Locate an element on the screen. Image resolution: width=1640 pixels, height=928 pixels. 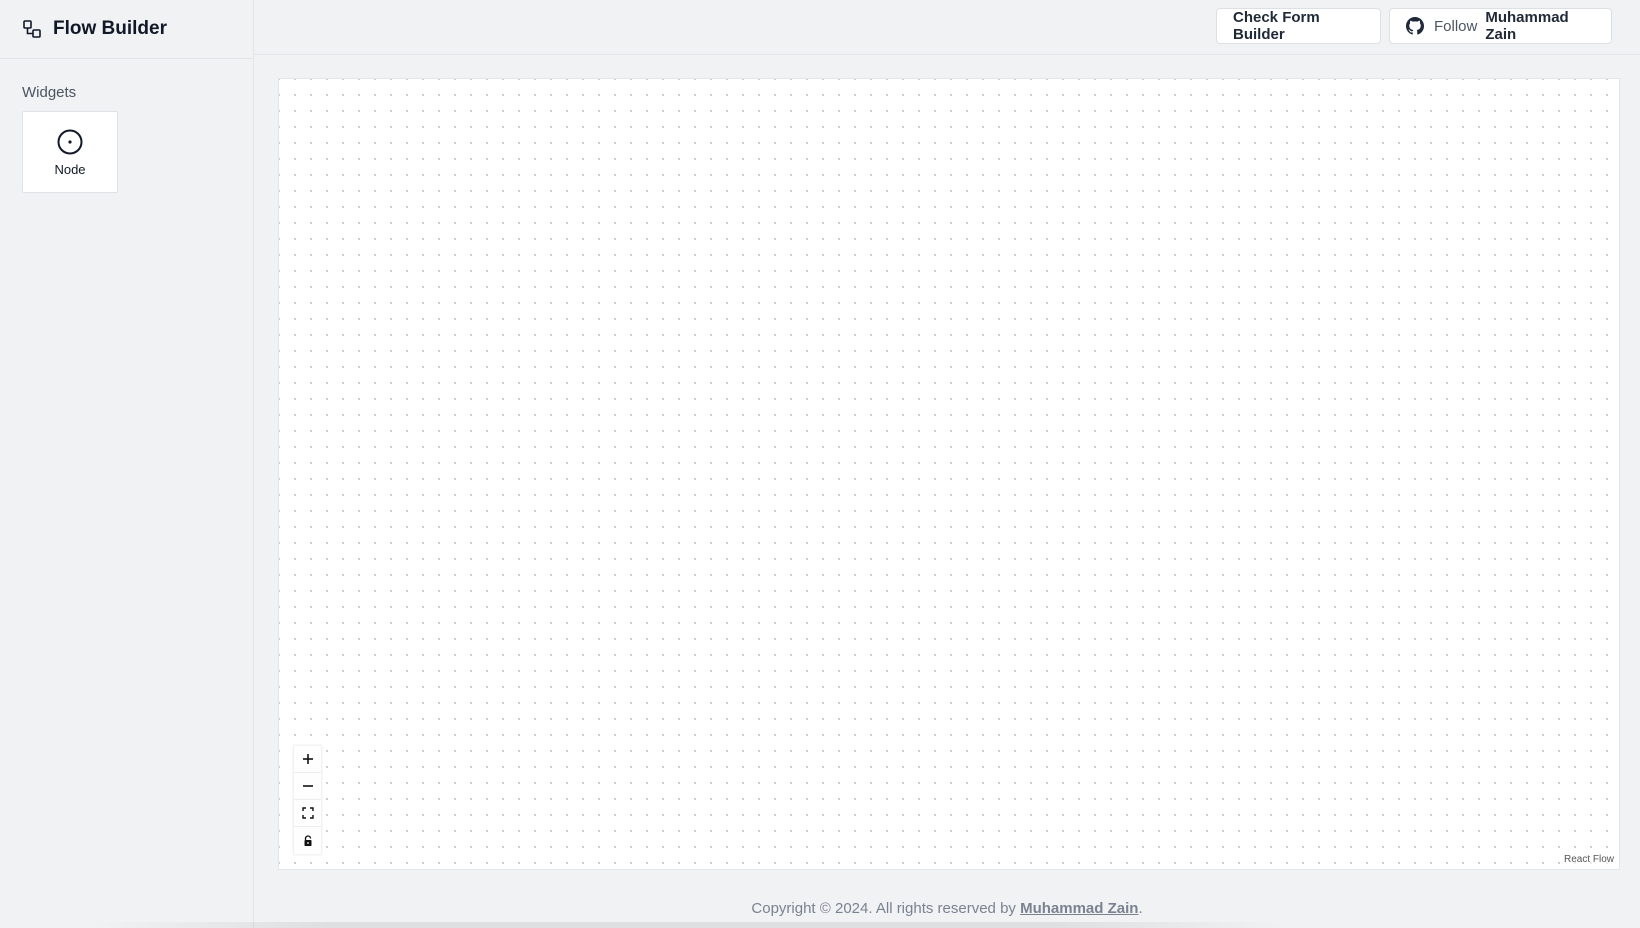
zoom-out-button is located at coordinates (307, 786).